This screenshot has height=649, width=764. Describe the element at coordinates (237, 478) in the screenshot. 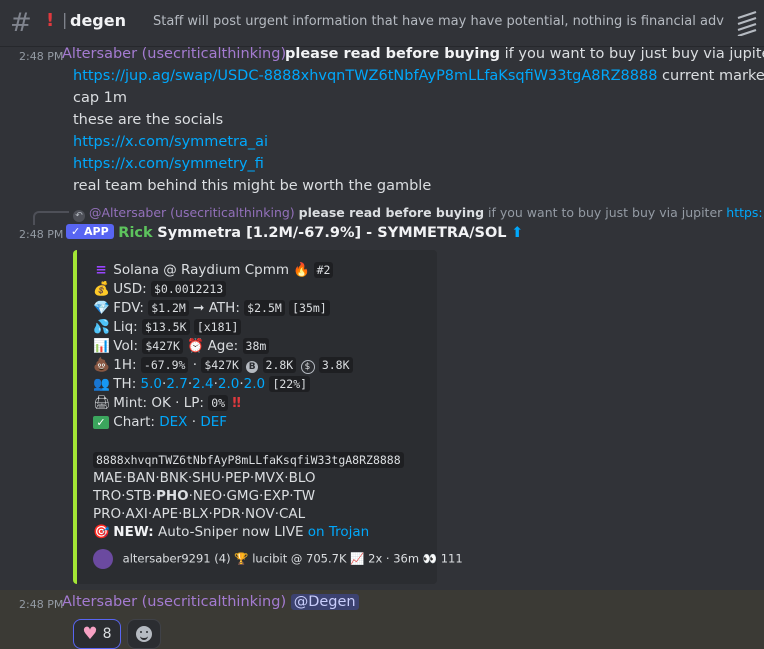

I see `trade-link: PEP` at that location.